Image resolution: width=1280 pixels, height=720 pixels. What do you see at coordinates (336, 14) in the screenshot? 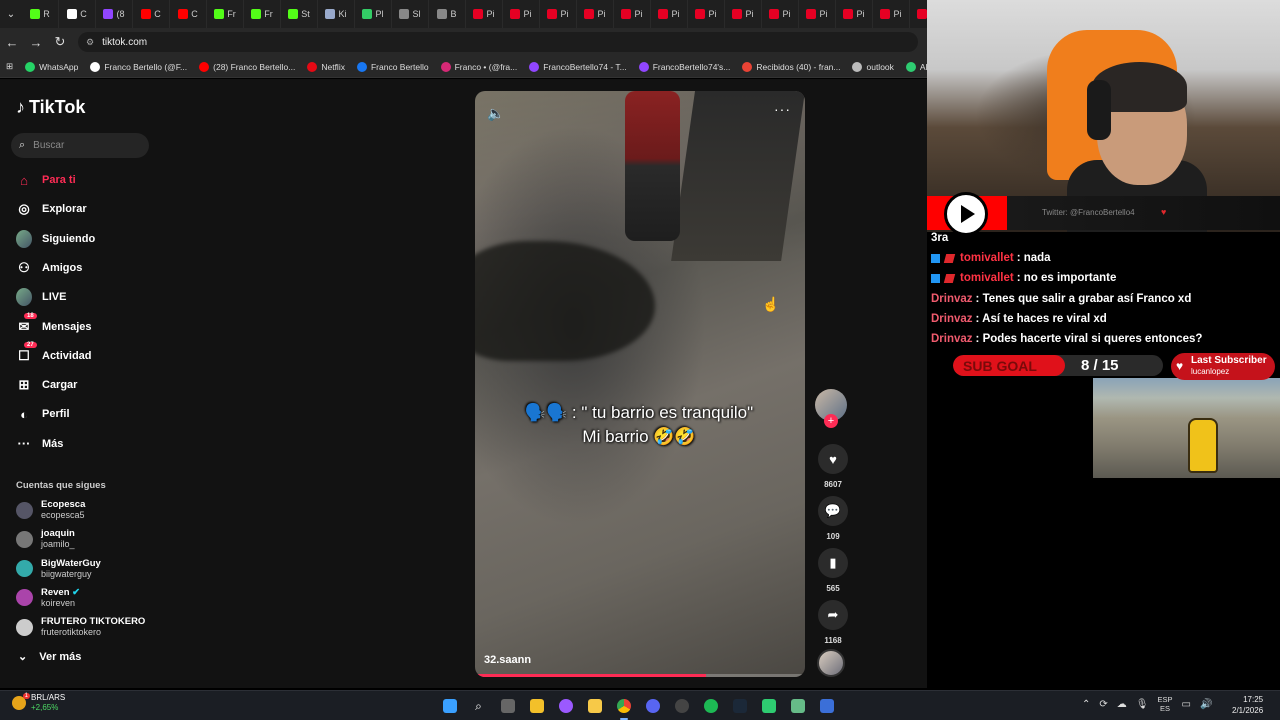
I see `browser-tab: Ki` at bounding box center [336, 14].